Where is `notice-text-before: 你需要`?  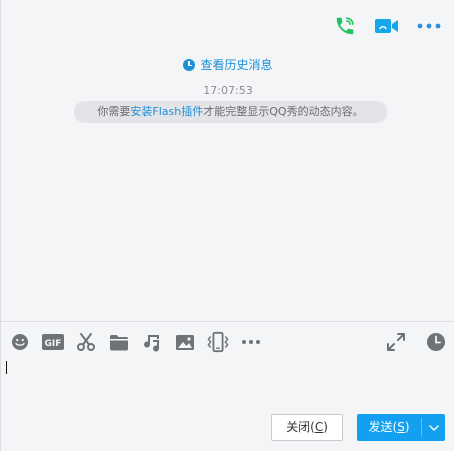
notice-text-before: 你需要 is located at coordinates (114, 111).